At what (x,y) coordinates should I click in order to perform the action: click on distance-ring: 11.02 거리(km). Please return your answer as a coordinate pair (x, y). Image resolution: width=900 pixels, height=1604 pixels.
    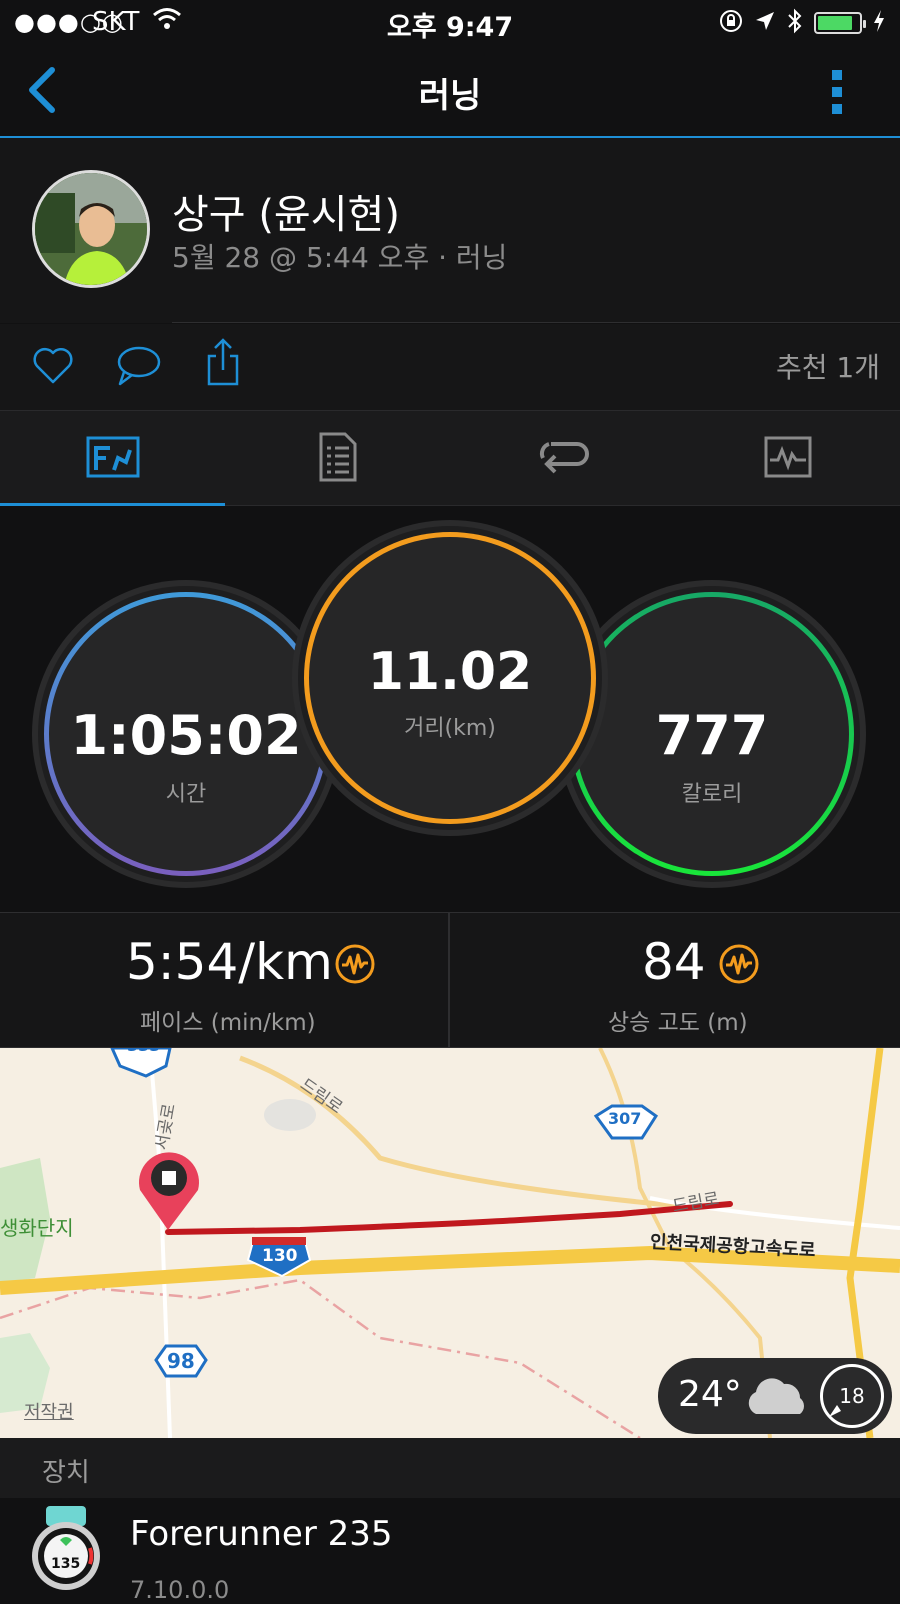
    Looking at the image, I should click on (450, 678).